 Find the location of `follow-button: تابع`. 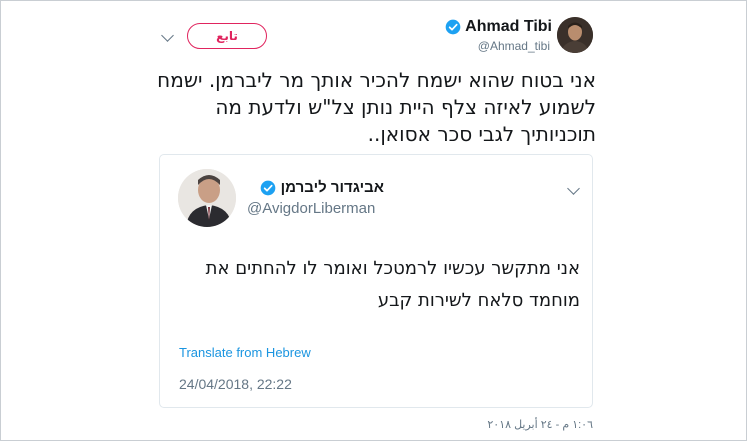

follow-button: تابع is located at coordinates (227, 36).